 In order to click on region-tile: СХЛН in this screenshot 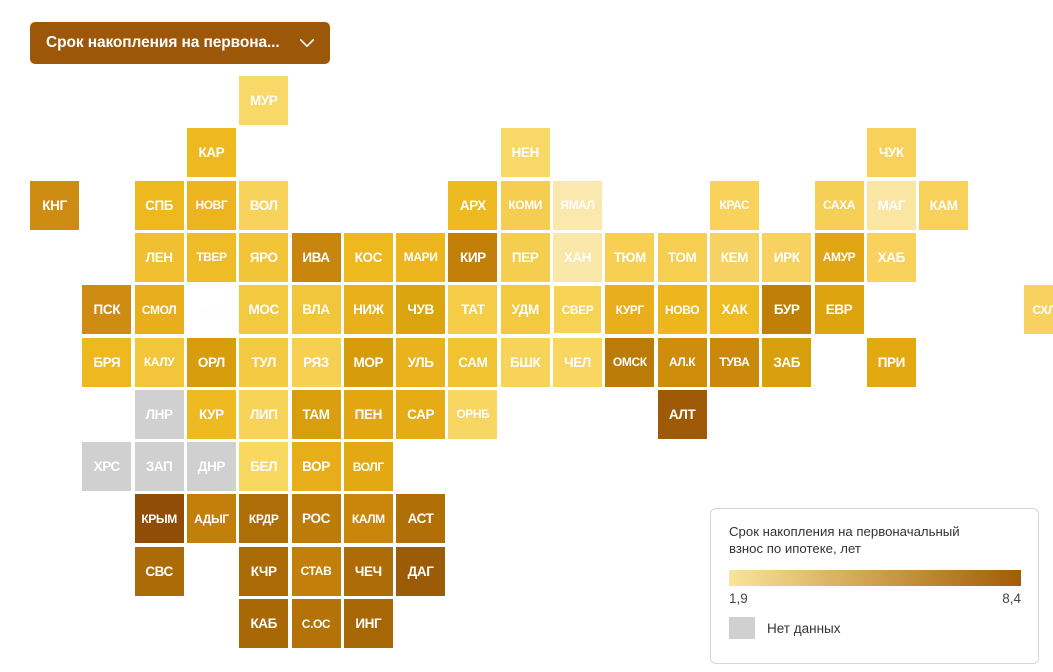, I will do `click(1038, 310)`.